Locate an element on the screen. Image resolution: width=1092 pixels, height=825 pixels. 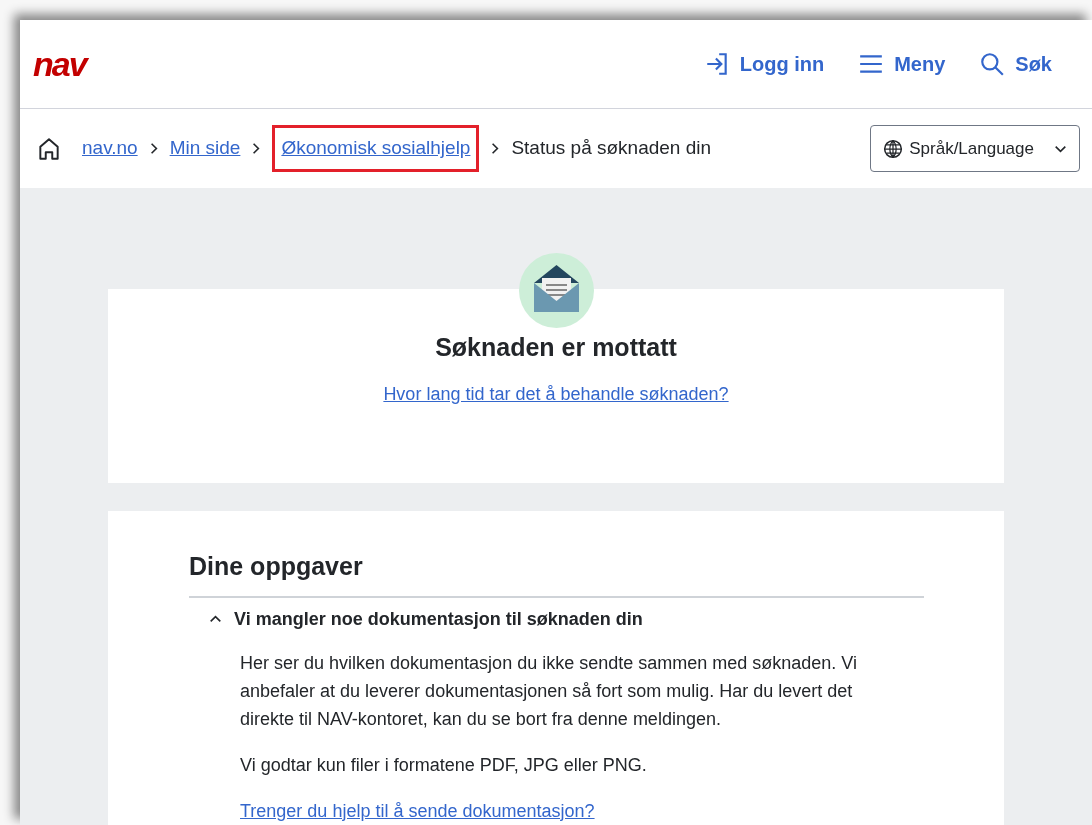
search-button: Søk is located at coordinates (1015, 64).